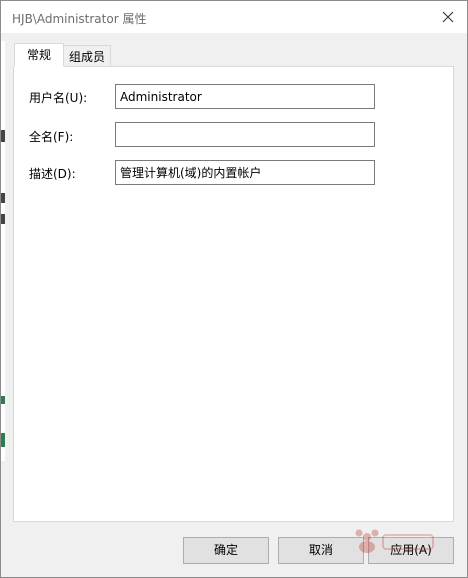 The height and width of the screenshot is (578, 468). Describe the element at coordinates (234, 17) in the screenshot. I see `title-bar: HJB\Administrator 属性` at that location.